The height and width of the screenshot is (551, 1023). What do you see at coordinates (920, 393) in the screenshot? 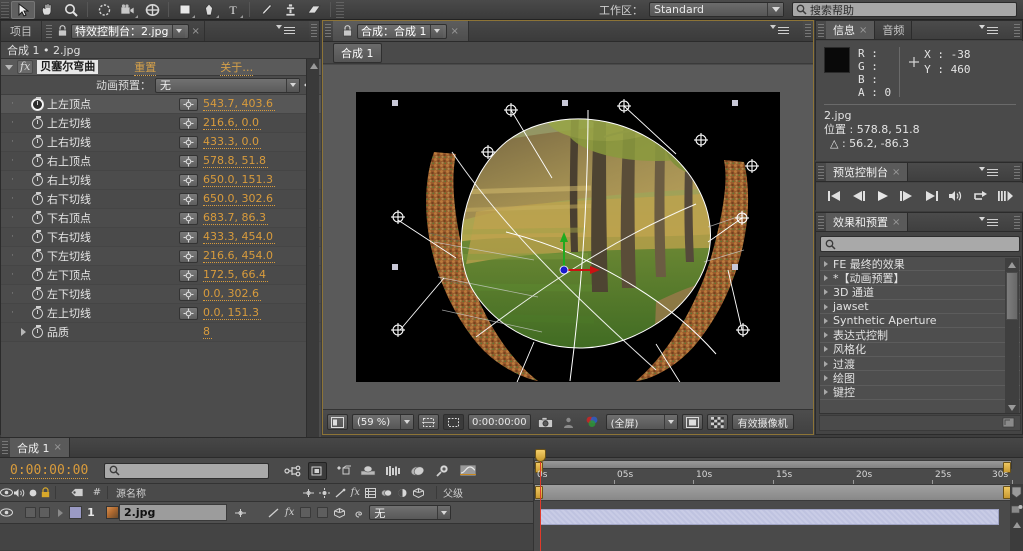
I see `effects-list-item: 键控` at bounding box center [920, 393].